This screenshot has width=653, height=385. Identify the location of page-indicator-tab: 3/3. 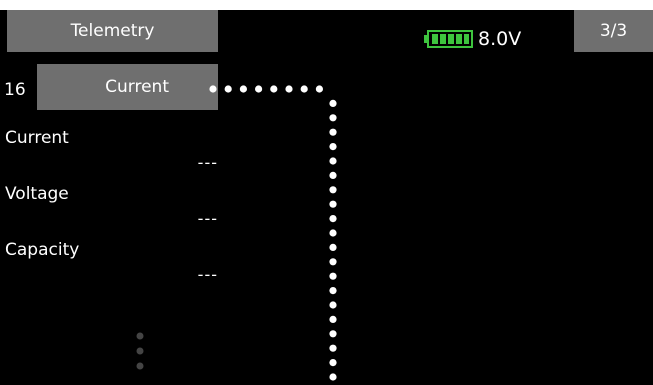
(613, 31).